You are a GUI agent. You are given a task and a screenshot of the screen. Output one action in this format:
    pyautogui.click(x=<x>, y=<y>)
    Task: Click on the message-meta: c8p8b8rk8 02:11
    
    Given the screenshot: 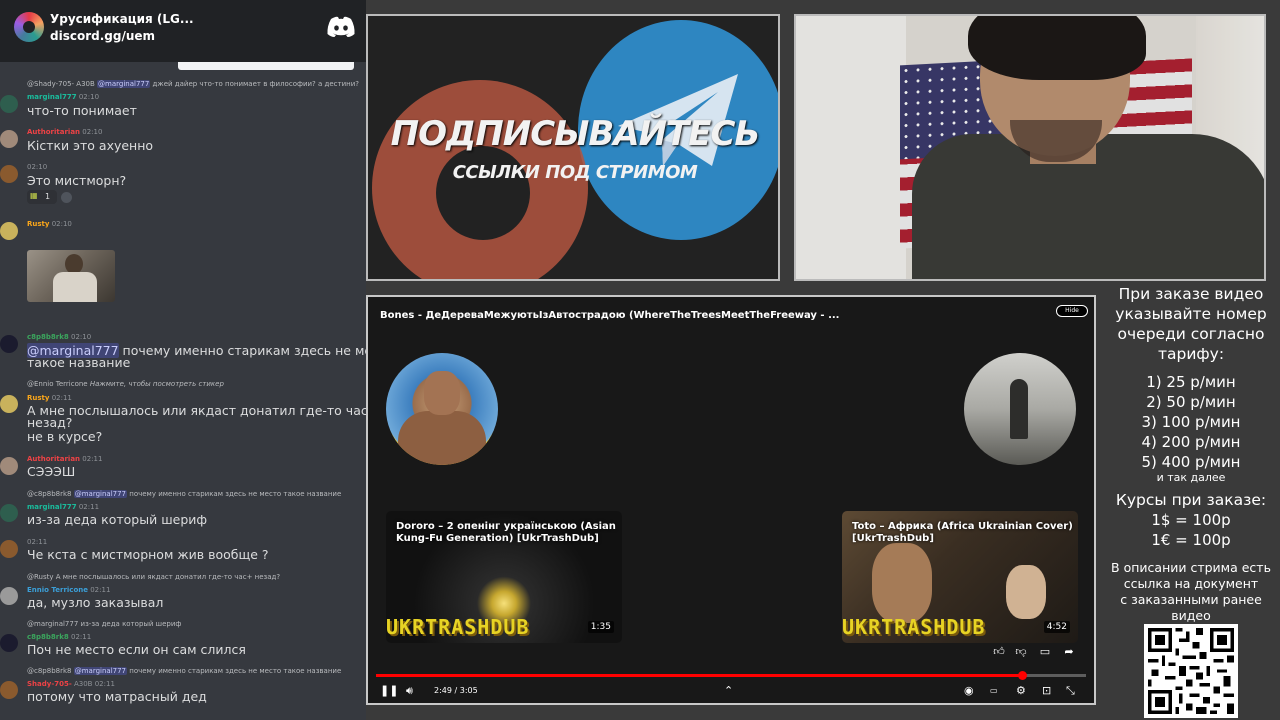 What is the action you would take?
    pyautogui.click(x=59, y=637)
    